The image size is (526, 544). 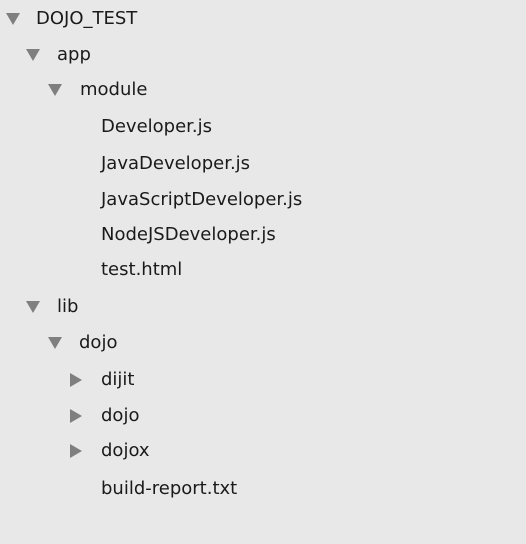 What do you see at coordinates (169, 488) in the screenshot?
I see `tree-file-label: build-report.txt` at bounding box center [169, 488].